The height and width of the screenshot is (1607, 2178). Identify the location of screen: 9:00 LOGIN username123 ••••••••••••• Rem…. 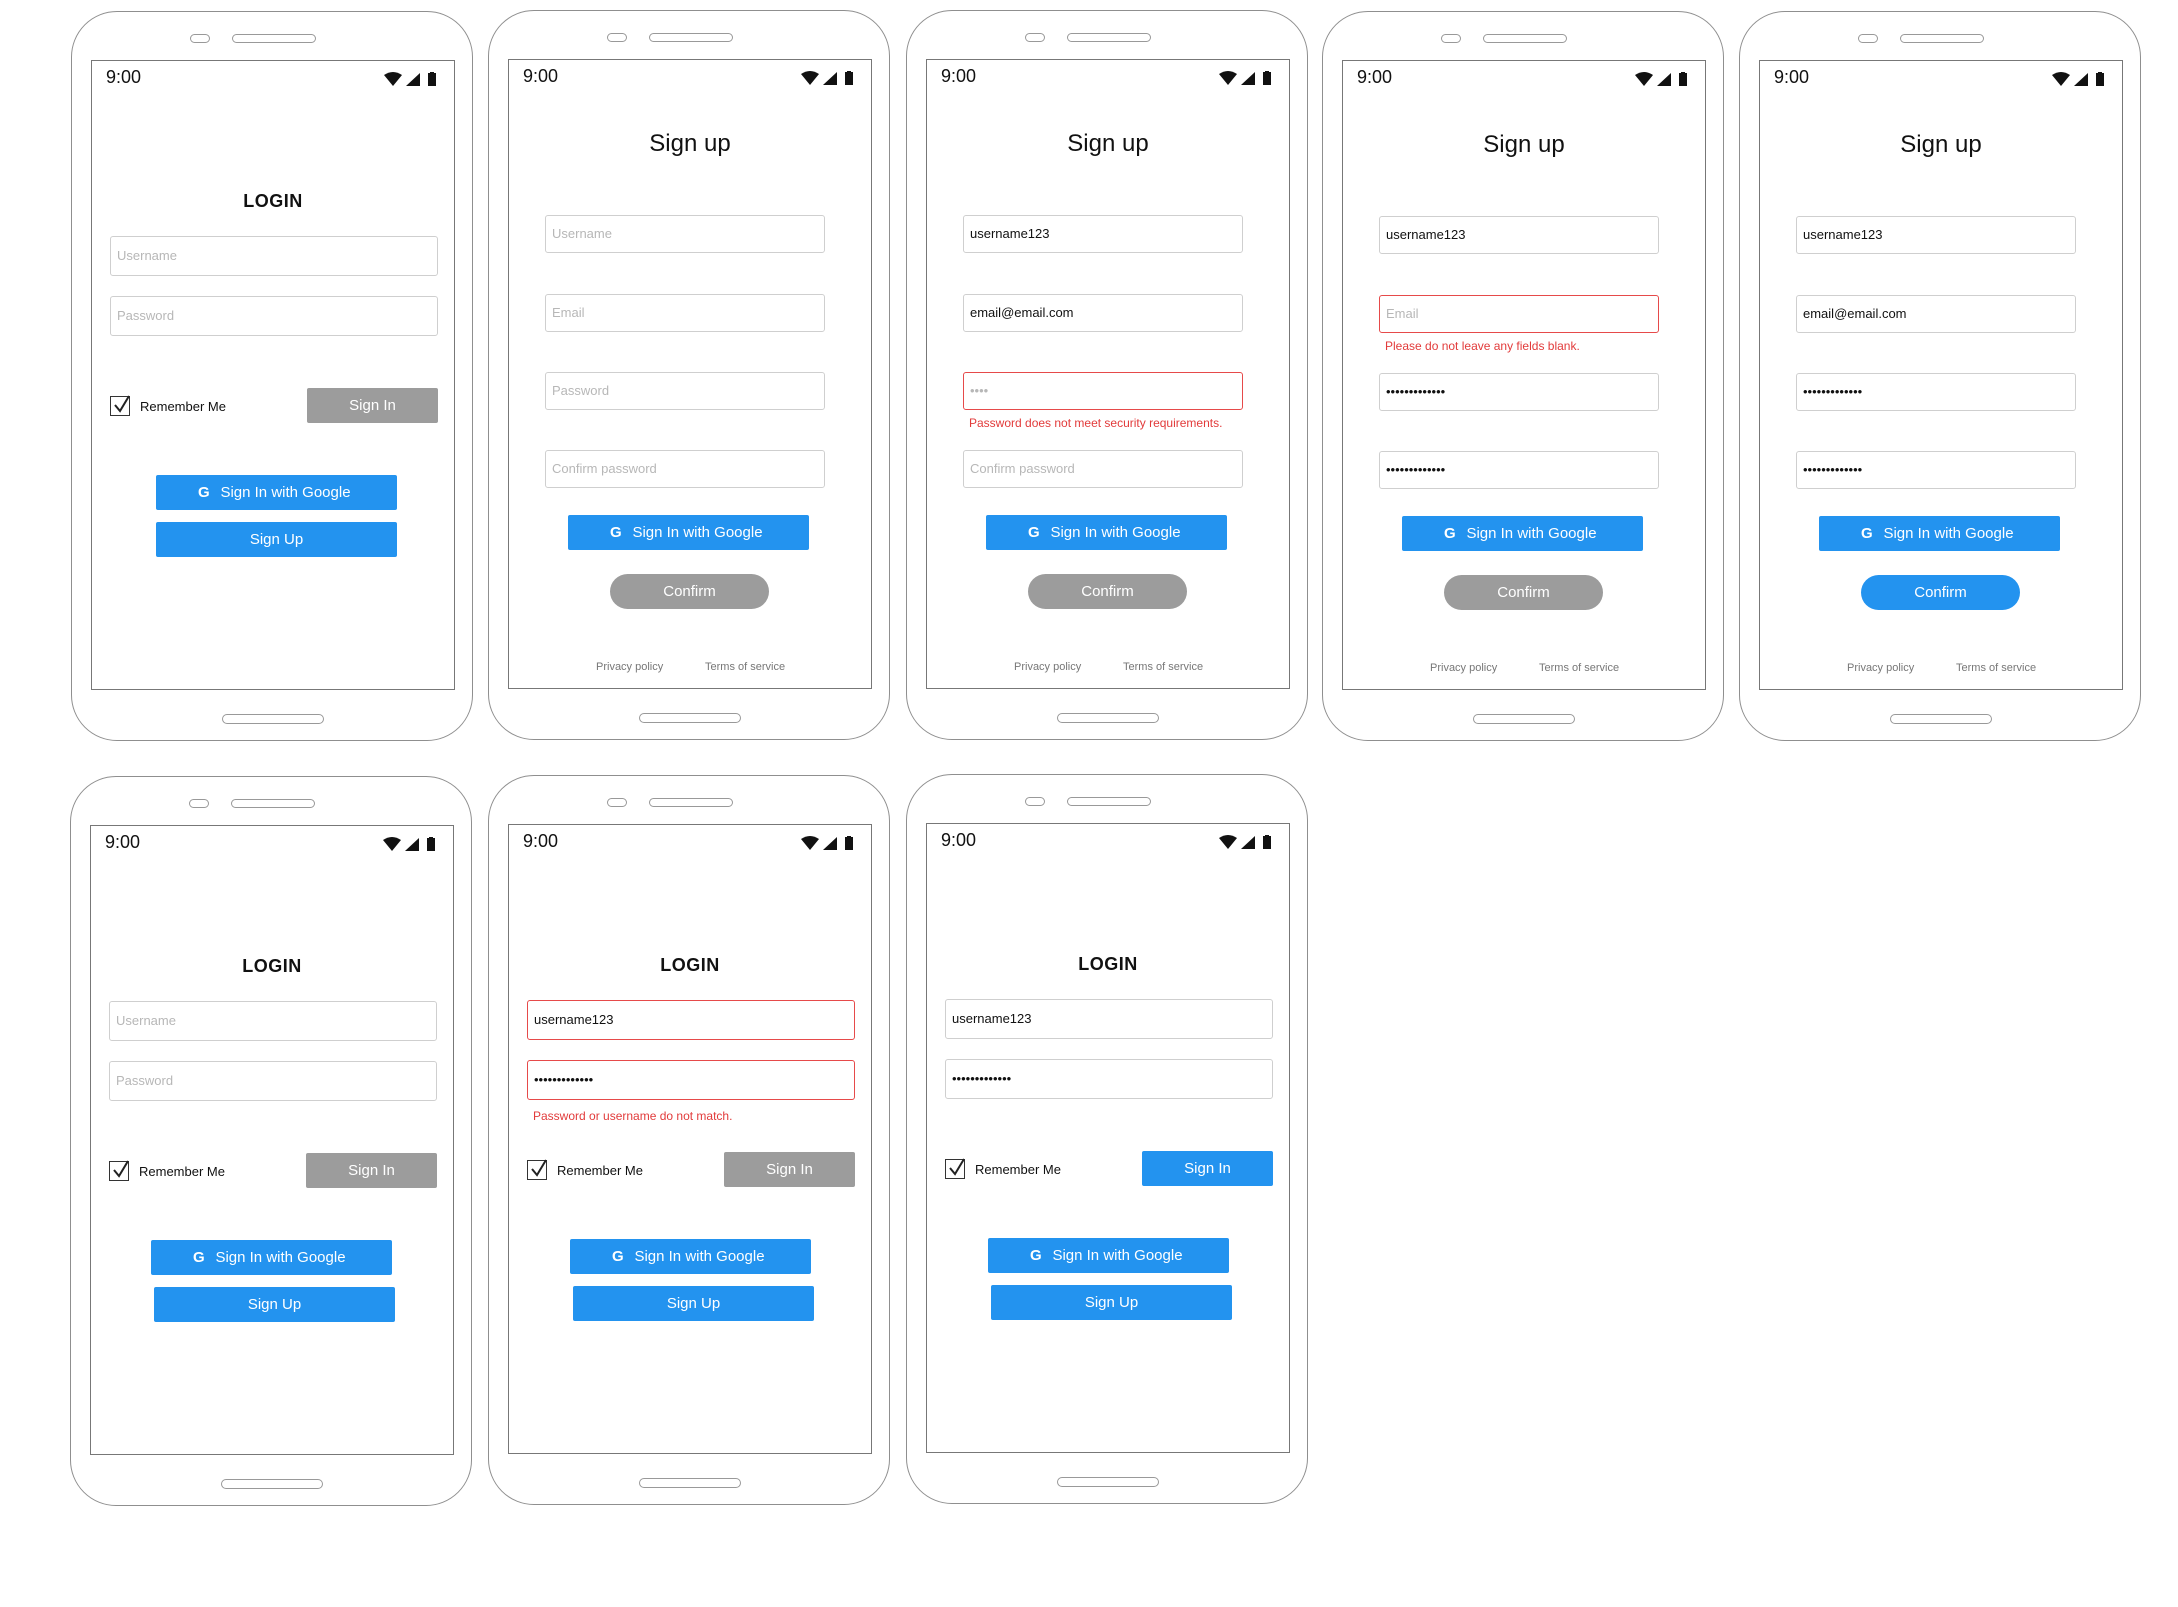
(1108, 1138).